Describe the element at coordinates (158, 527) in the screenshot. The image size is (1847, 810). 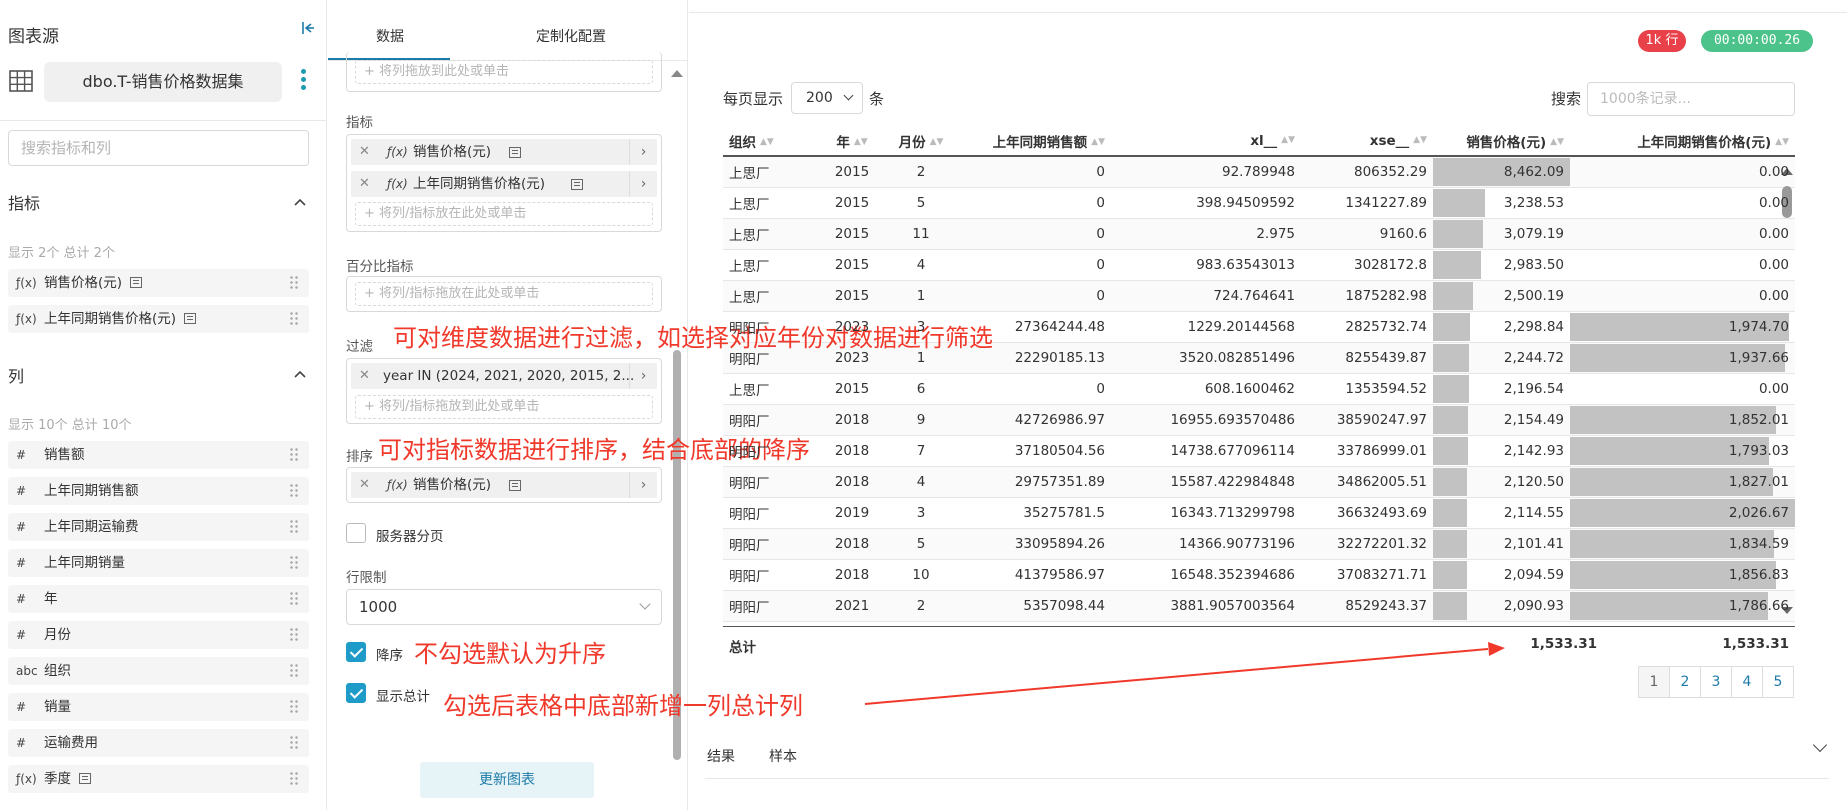
I see `field-item: # 上年同期运输费` at that location.